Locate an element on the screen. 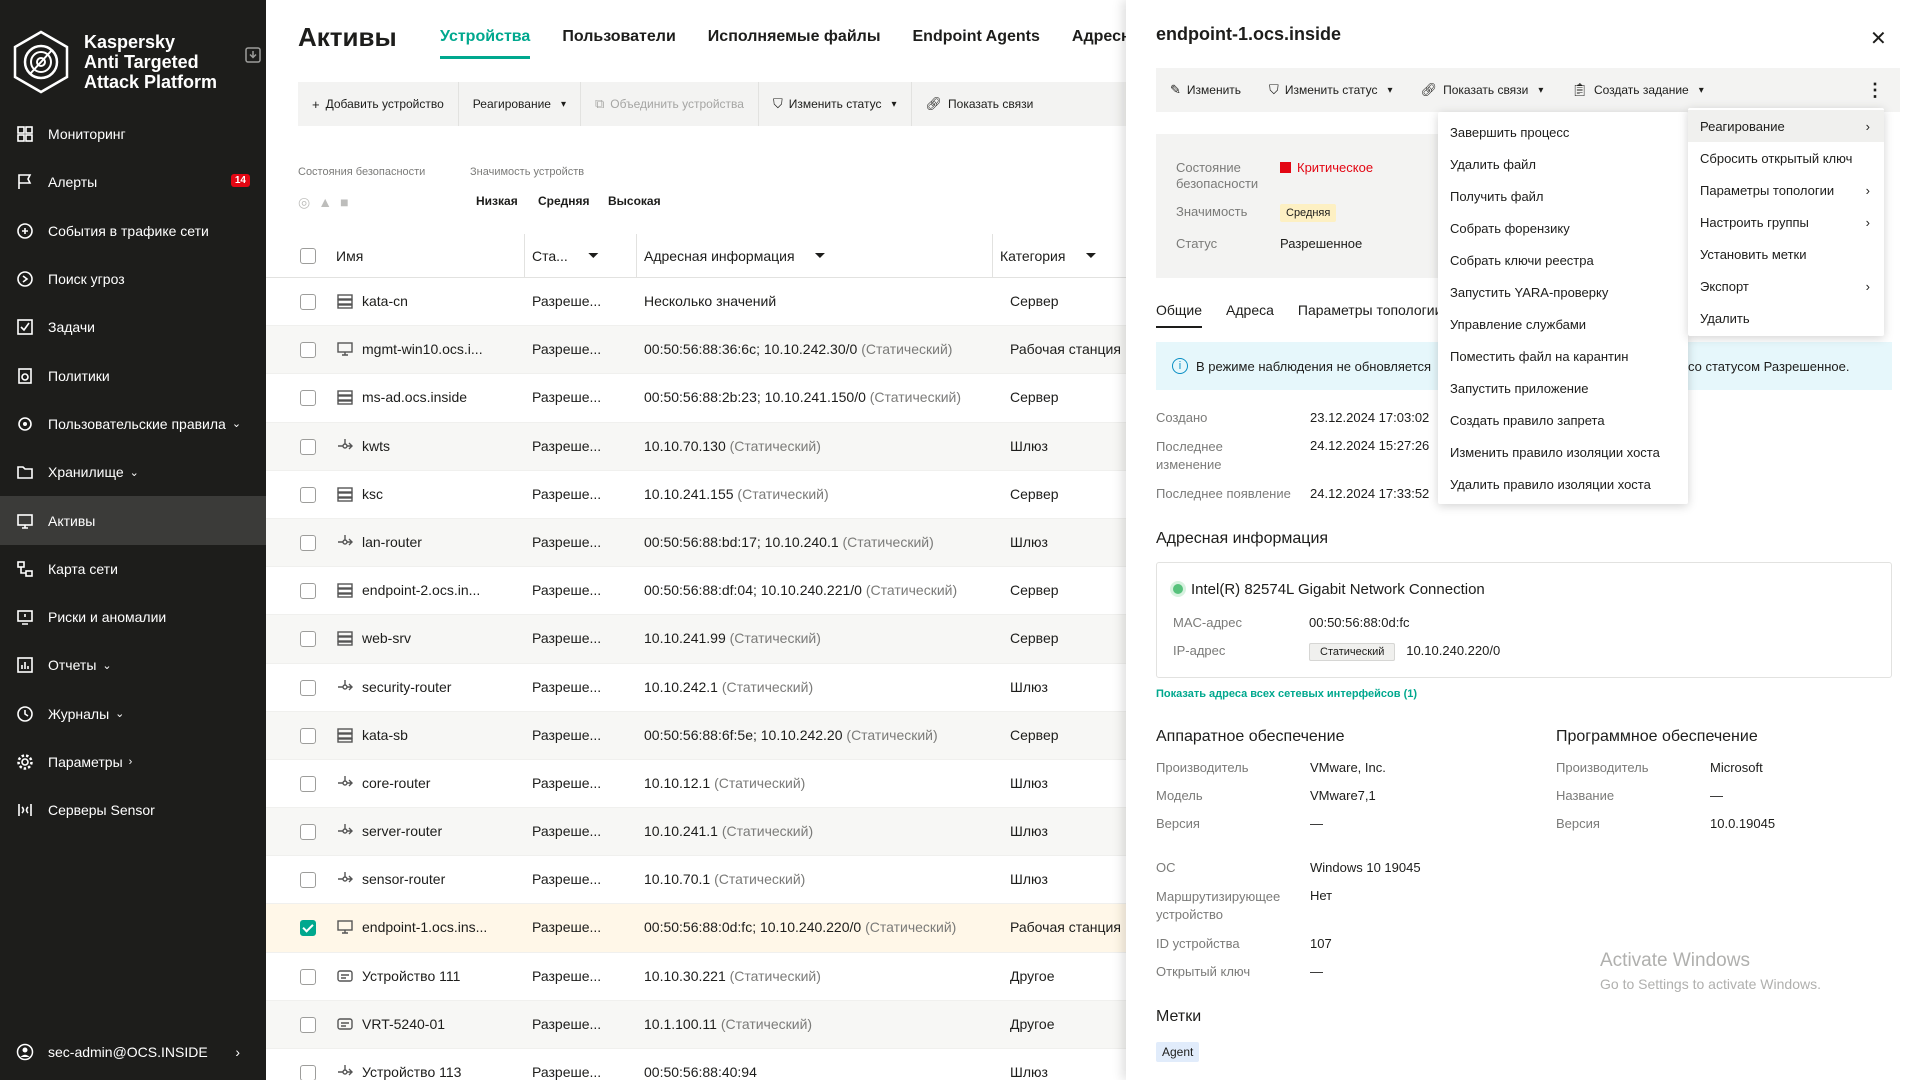 This screenshot has width=1920, height=1080. more-menu-item: Установить метки is located at coordinates (1786, 254).